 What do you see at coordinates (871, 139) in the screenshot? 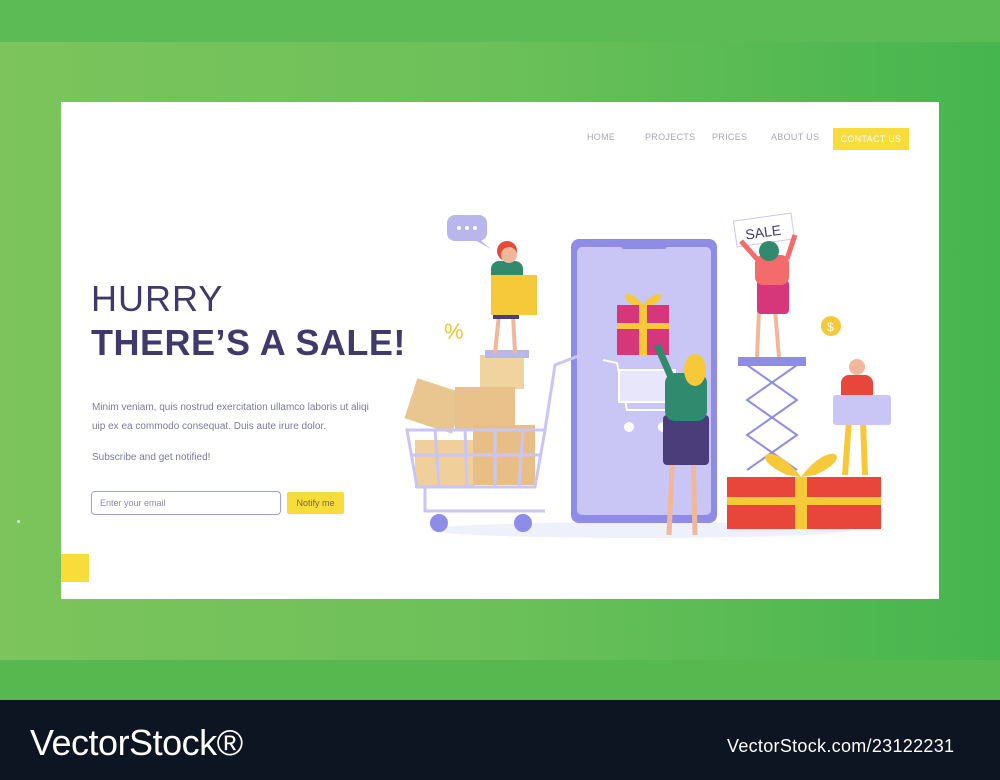
I see `contact-us-button: CONTACT US` at bounding box center [871, 139].